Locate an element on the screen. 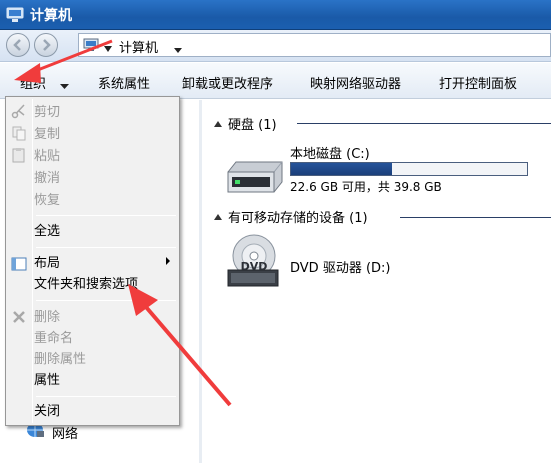 This screenshot has height=463, width=551. command-bar: 组织 系统属性 卸载或更改程序 映射网络驱动器 打开控制面板 is located at coordinates (275, 81).